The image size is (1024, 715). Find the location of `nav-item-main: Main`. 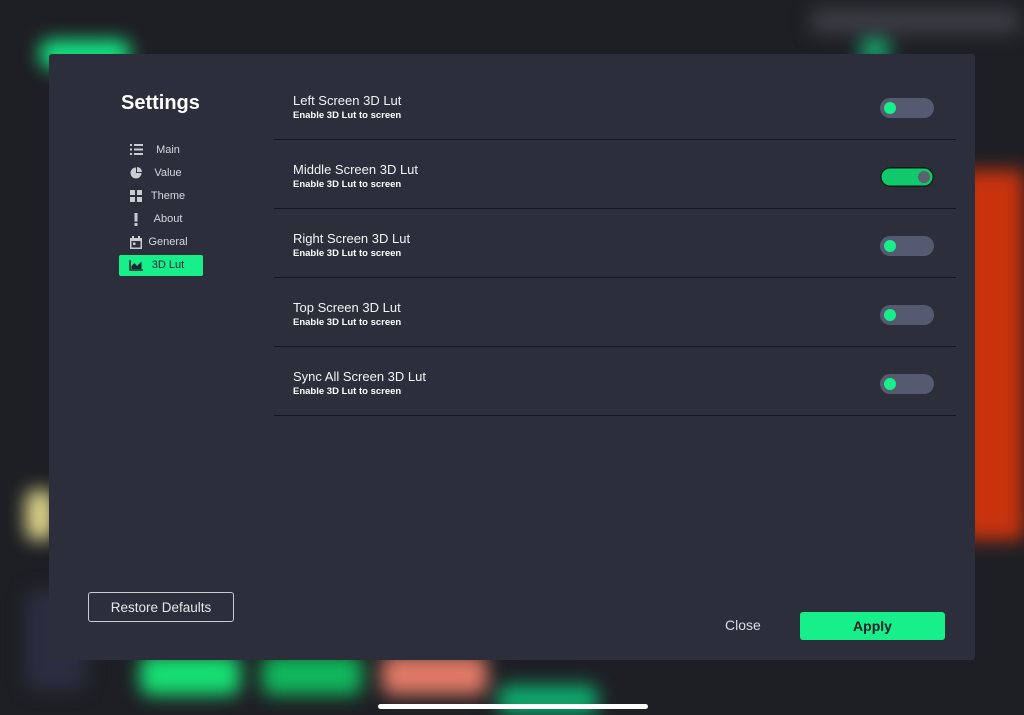

nav-item-main: Main is located at coordinates (161, 149).